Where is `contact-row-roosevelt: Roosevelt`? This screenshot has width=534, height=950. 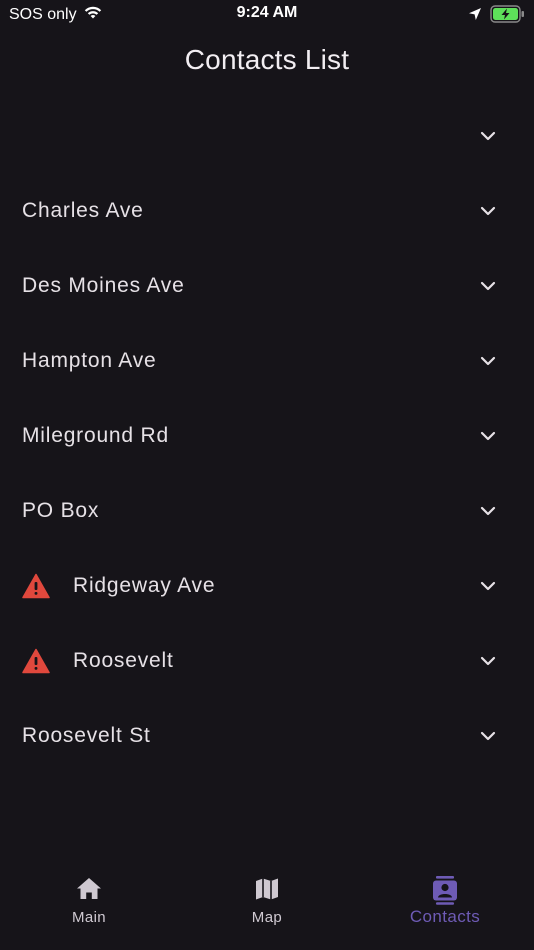 contact-row-roosevelt: Roosevelt is located at coordinates (267, 660).